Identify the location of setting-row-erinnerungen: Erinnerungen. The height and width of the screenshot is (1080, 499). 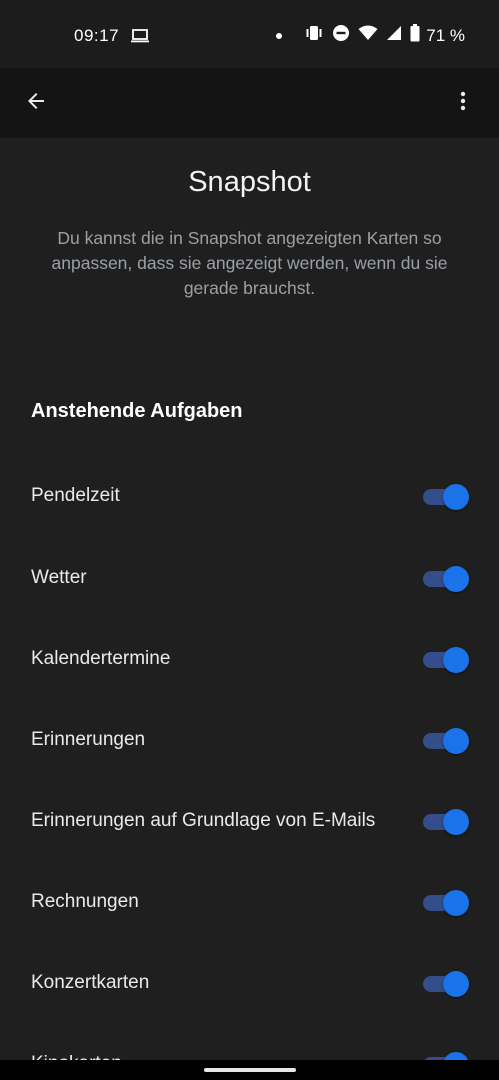
(249, 739).